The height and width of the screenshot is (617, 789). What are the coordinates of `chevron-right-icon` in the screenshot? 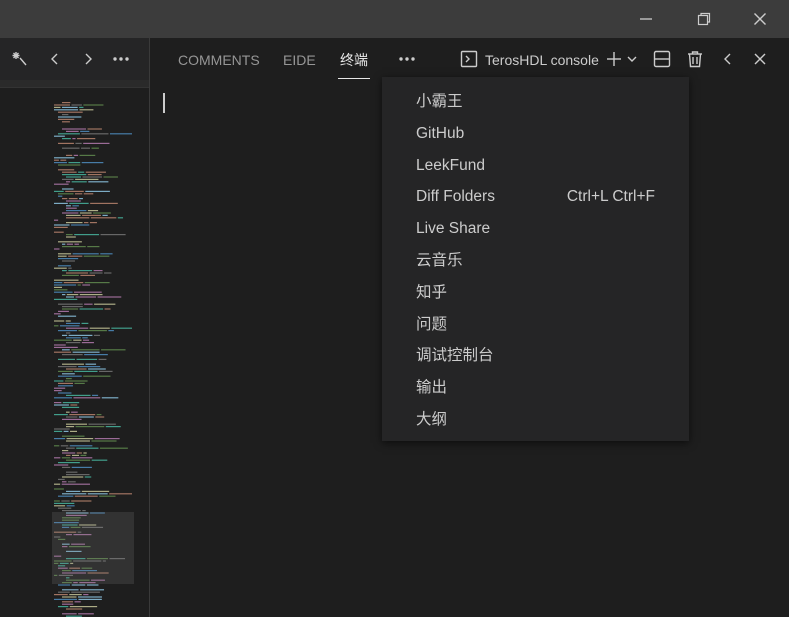 It's located at (88, 59).